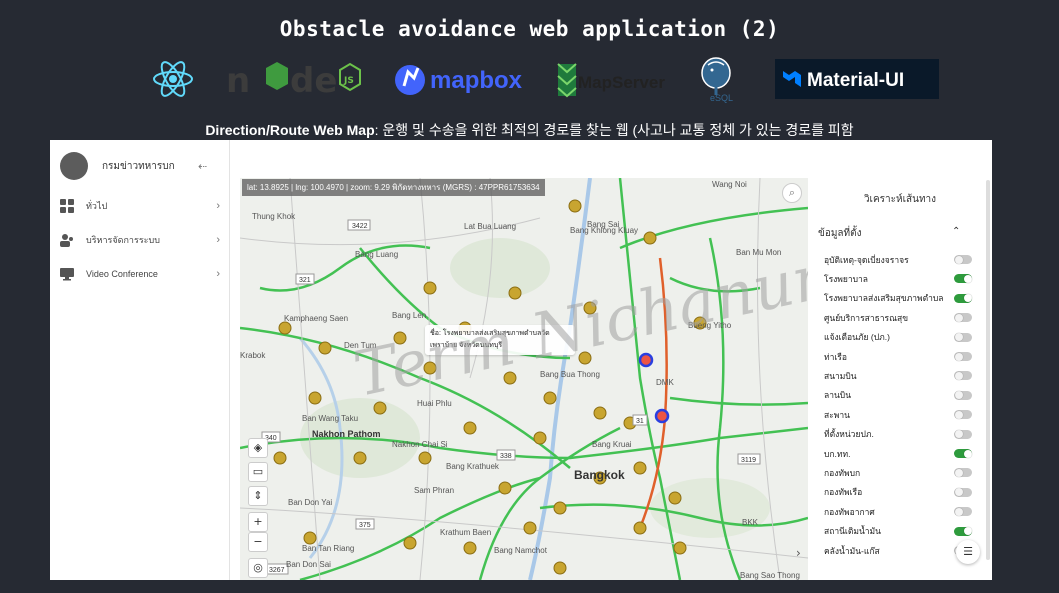 The image size is (1059, 593). Describe the element at coordinates (218, 274) in the screenshot. I see `chevron-right-icon: ›` at that location.